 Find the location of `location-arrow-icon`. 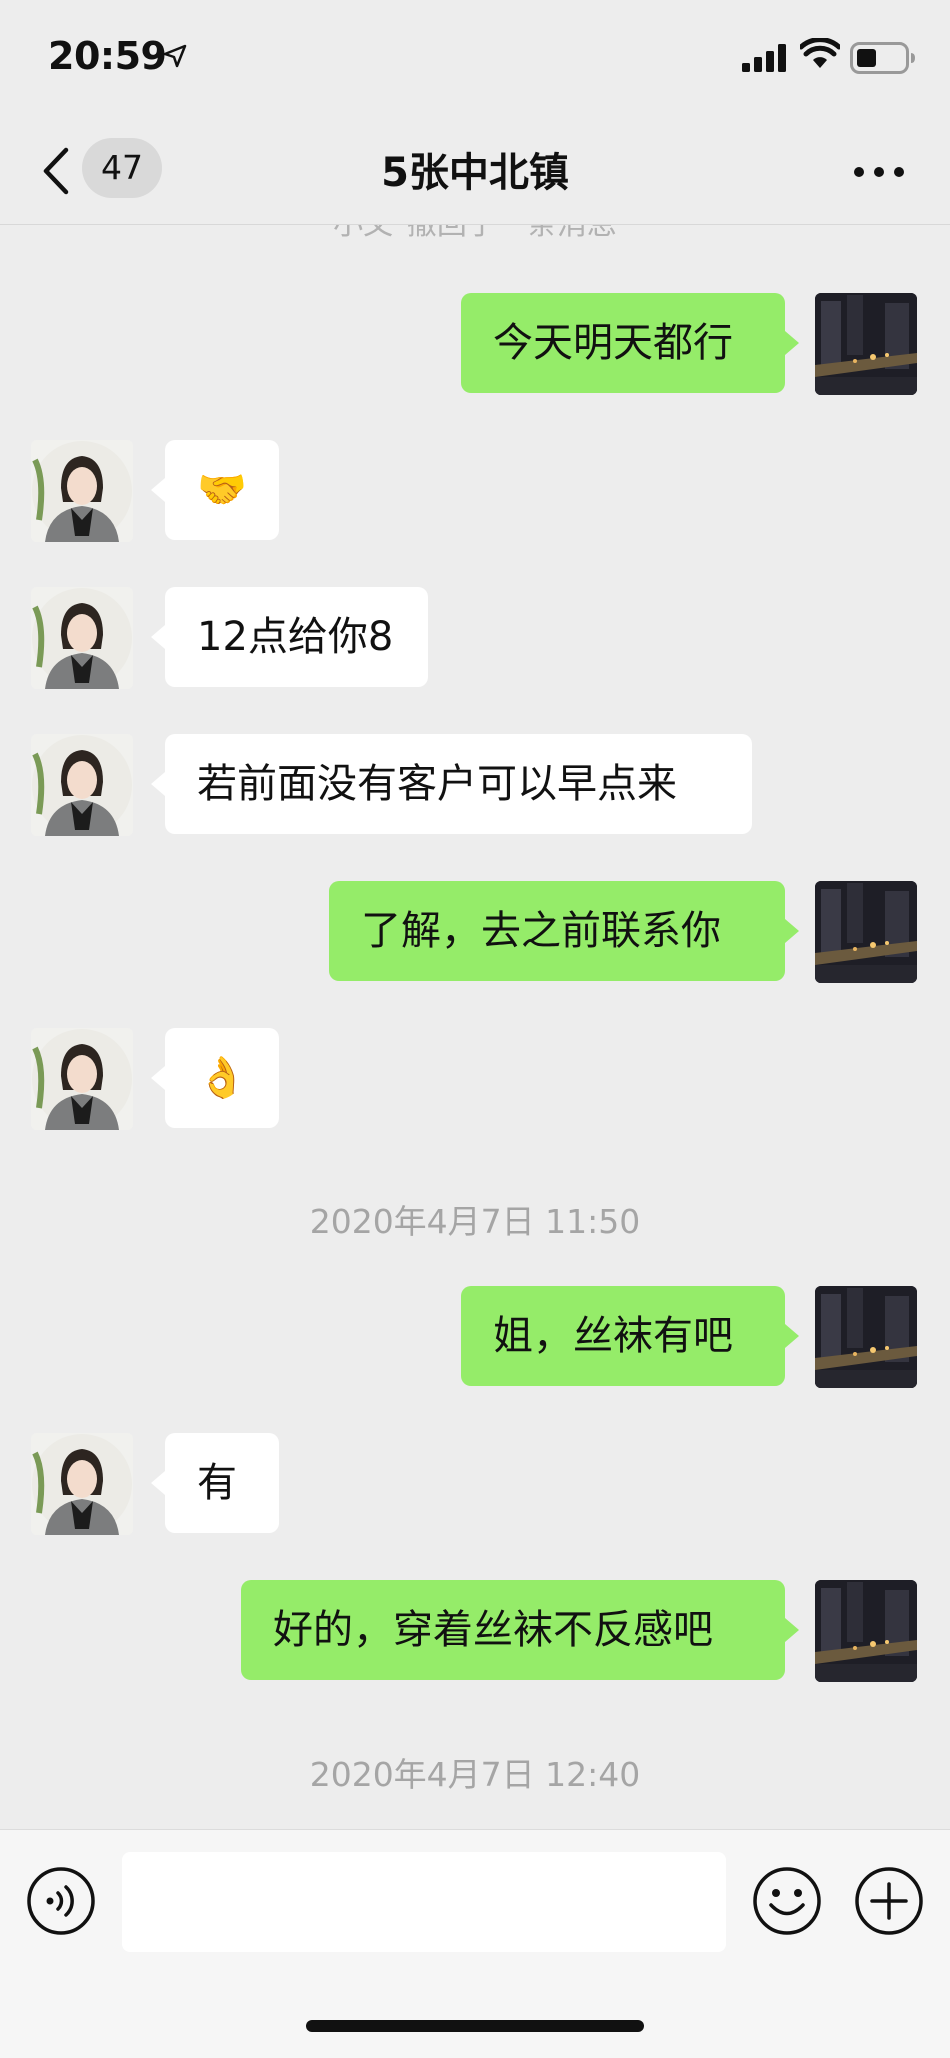

location-arrow-icon is located at coordinates (175, 56).